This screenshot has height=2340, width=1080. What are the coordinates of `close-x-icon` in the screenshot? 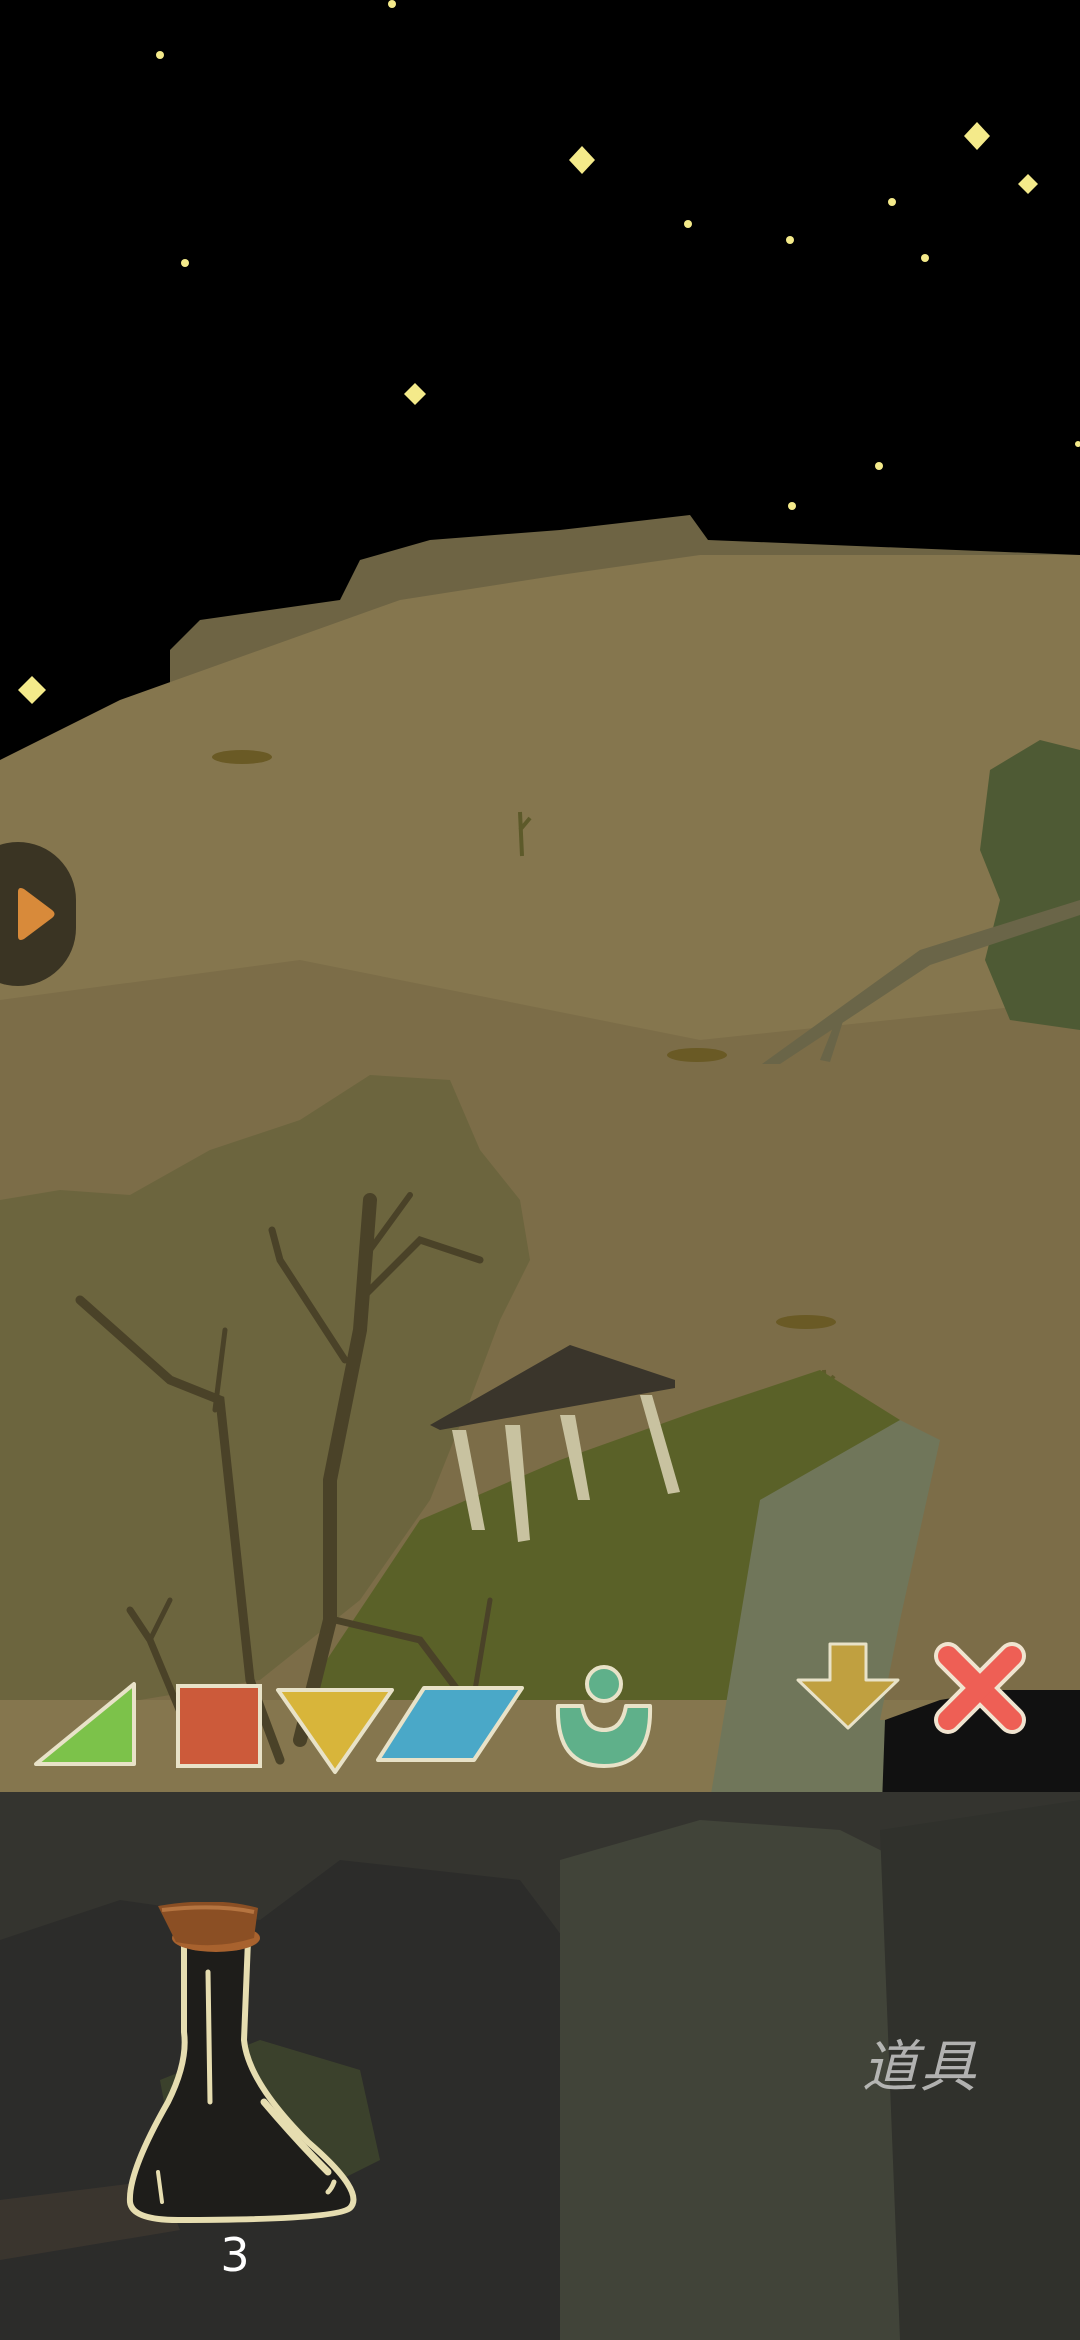 It's located at (980, 1688).